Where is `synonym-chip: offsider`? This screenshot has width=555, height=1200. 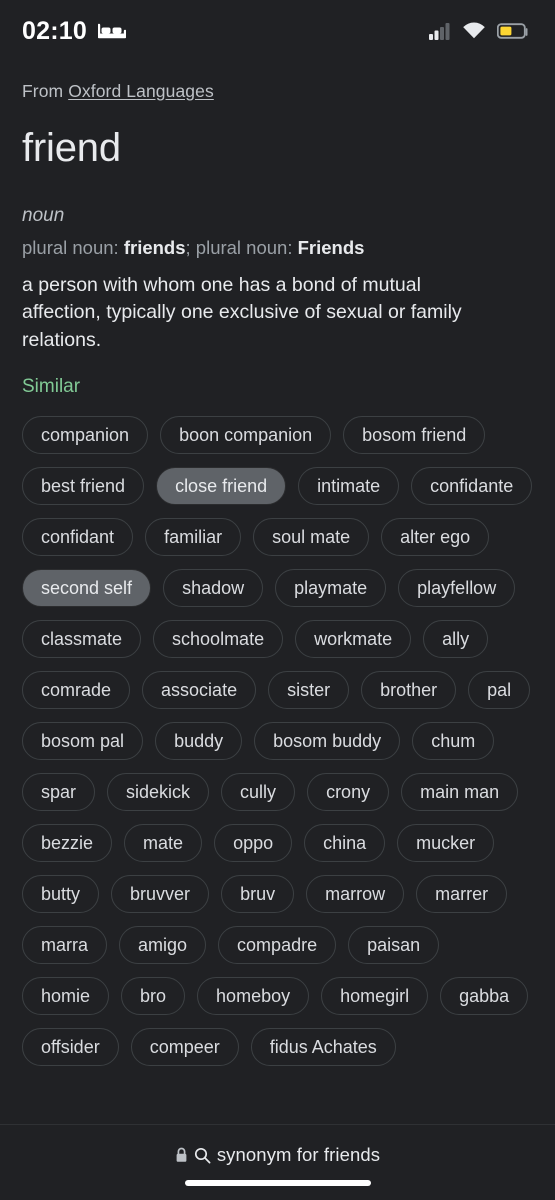
synonym-chip: offsider is located at coordinates (70, 1047).